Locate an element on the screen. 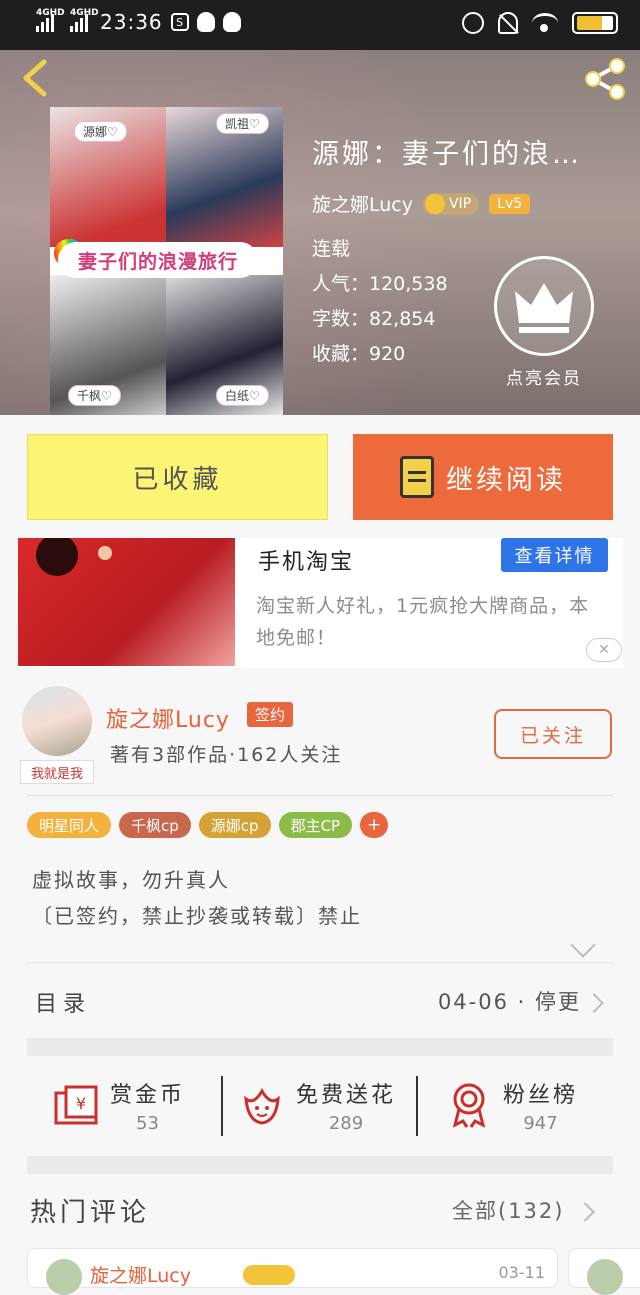  vip-badge: VIP is located at coordinates (451, 203).